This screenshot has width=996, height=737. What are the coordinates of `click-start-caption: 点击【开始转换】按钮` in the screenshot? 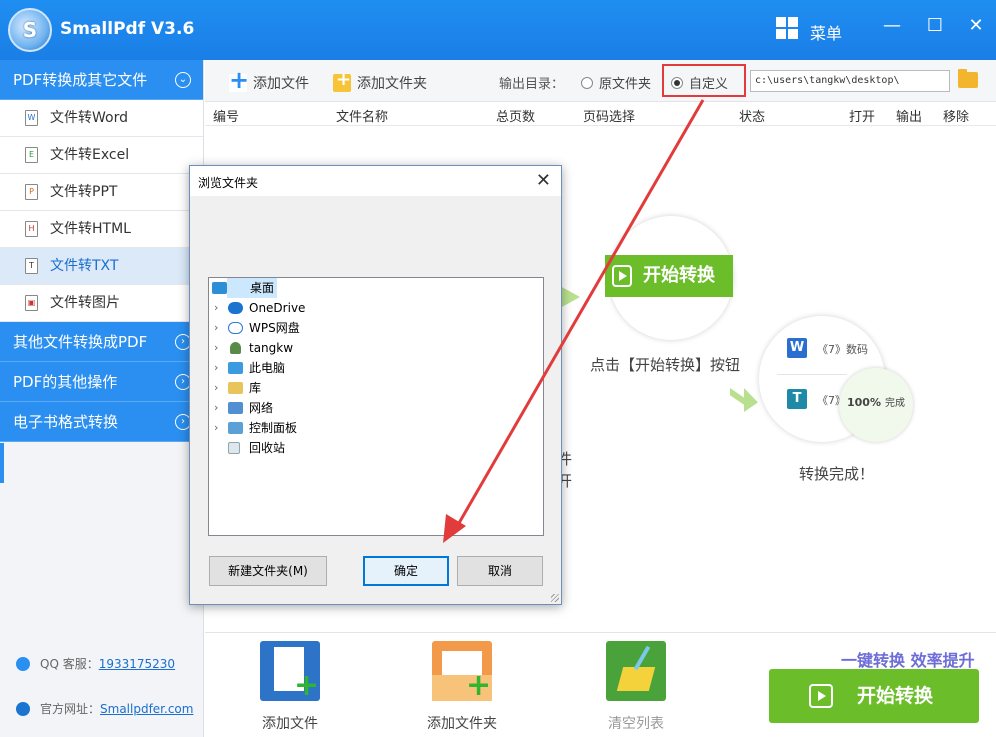 It's located at (665, 365).